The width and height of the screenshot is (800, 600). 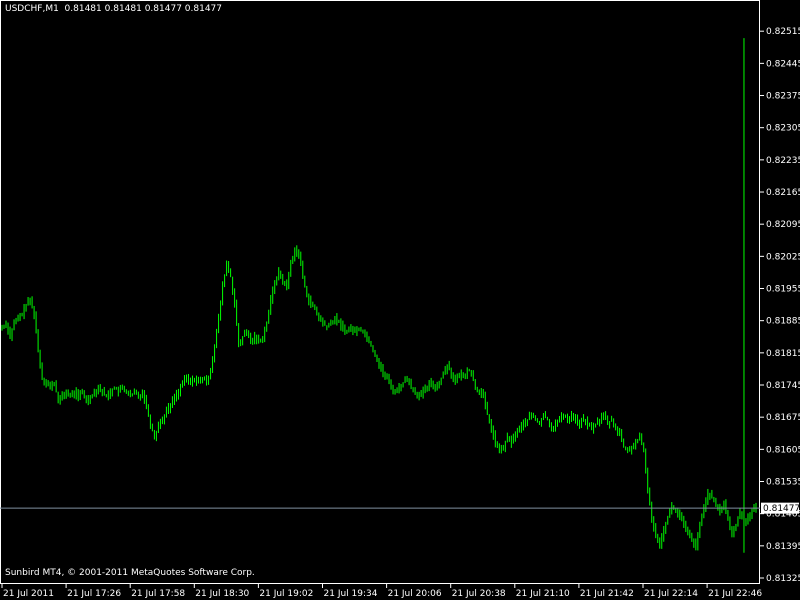 What do you see at coordinates (783, 322) in the screenshot?
I see `price-tick-label: 0.81885` at bounding box center [783, 322].